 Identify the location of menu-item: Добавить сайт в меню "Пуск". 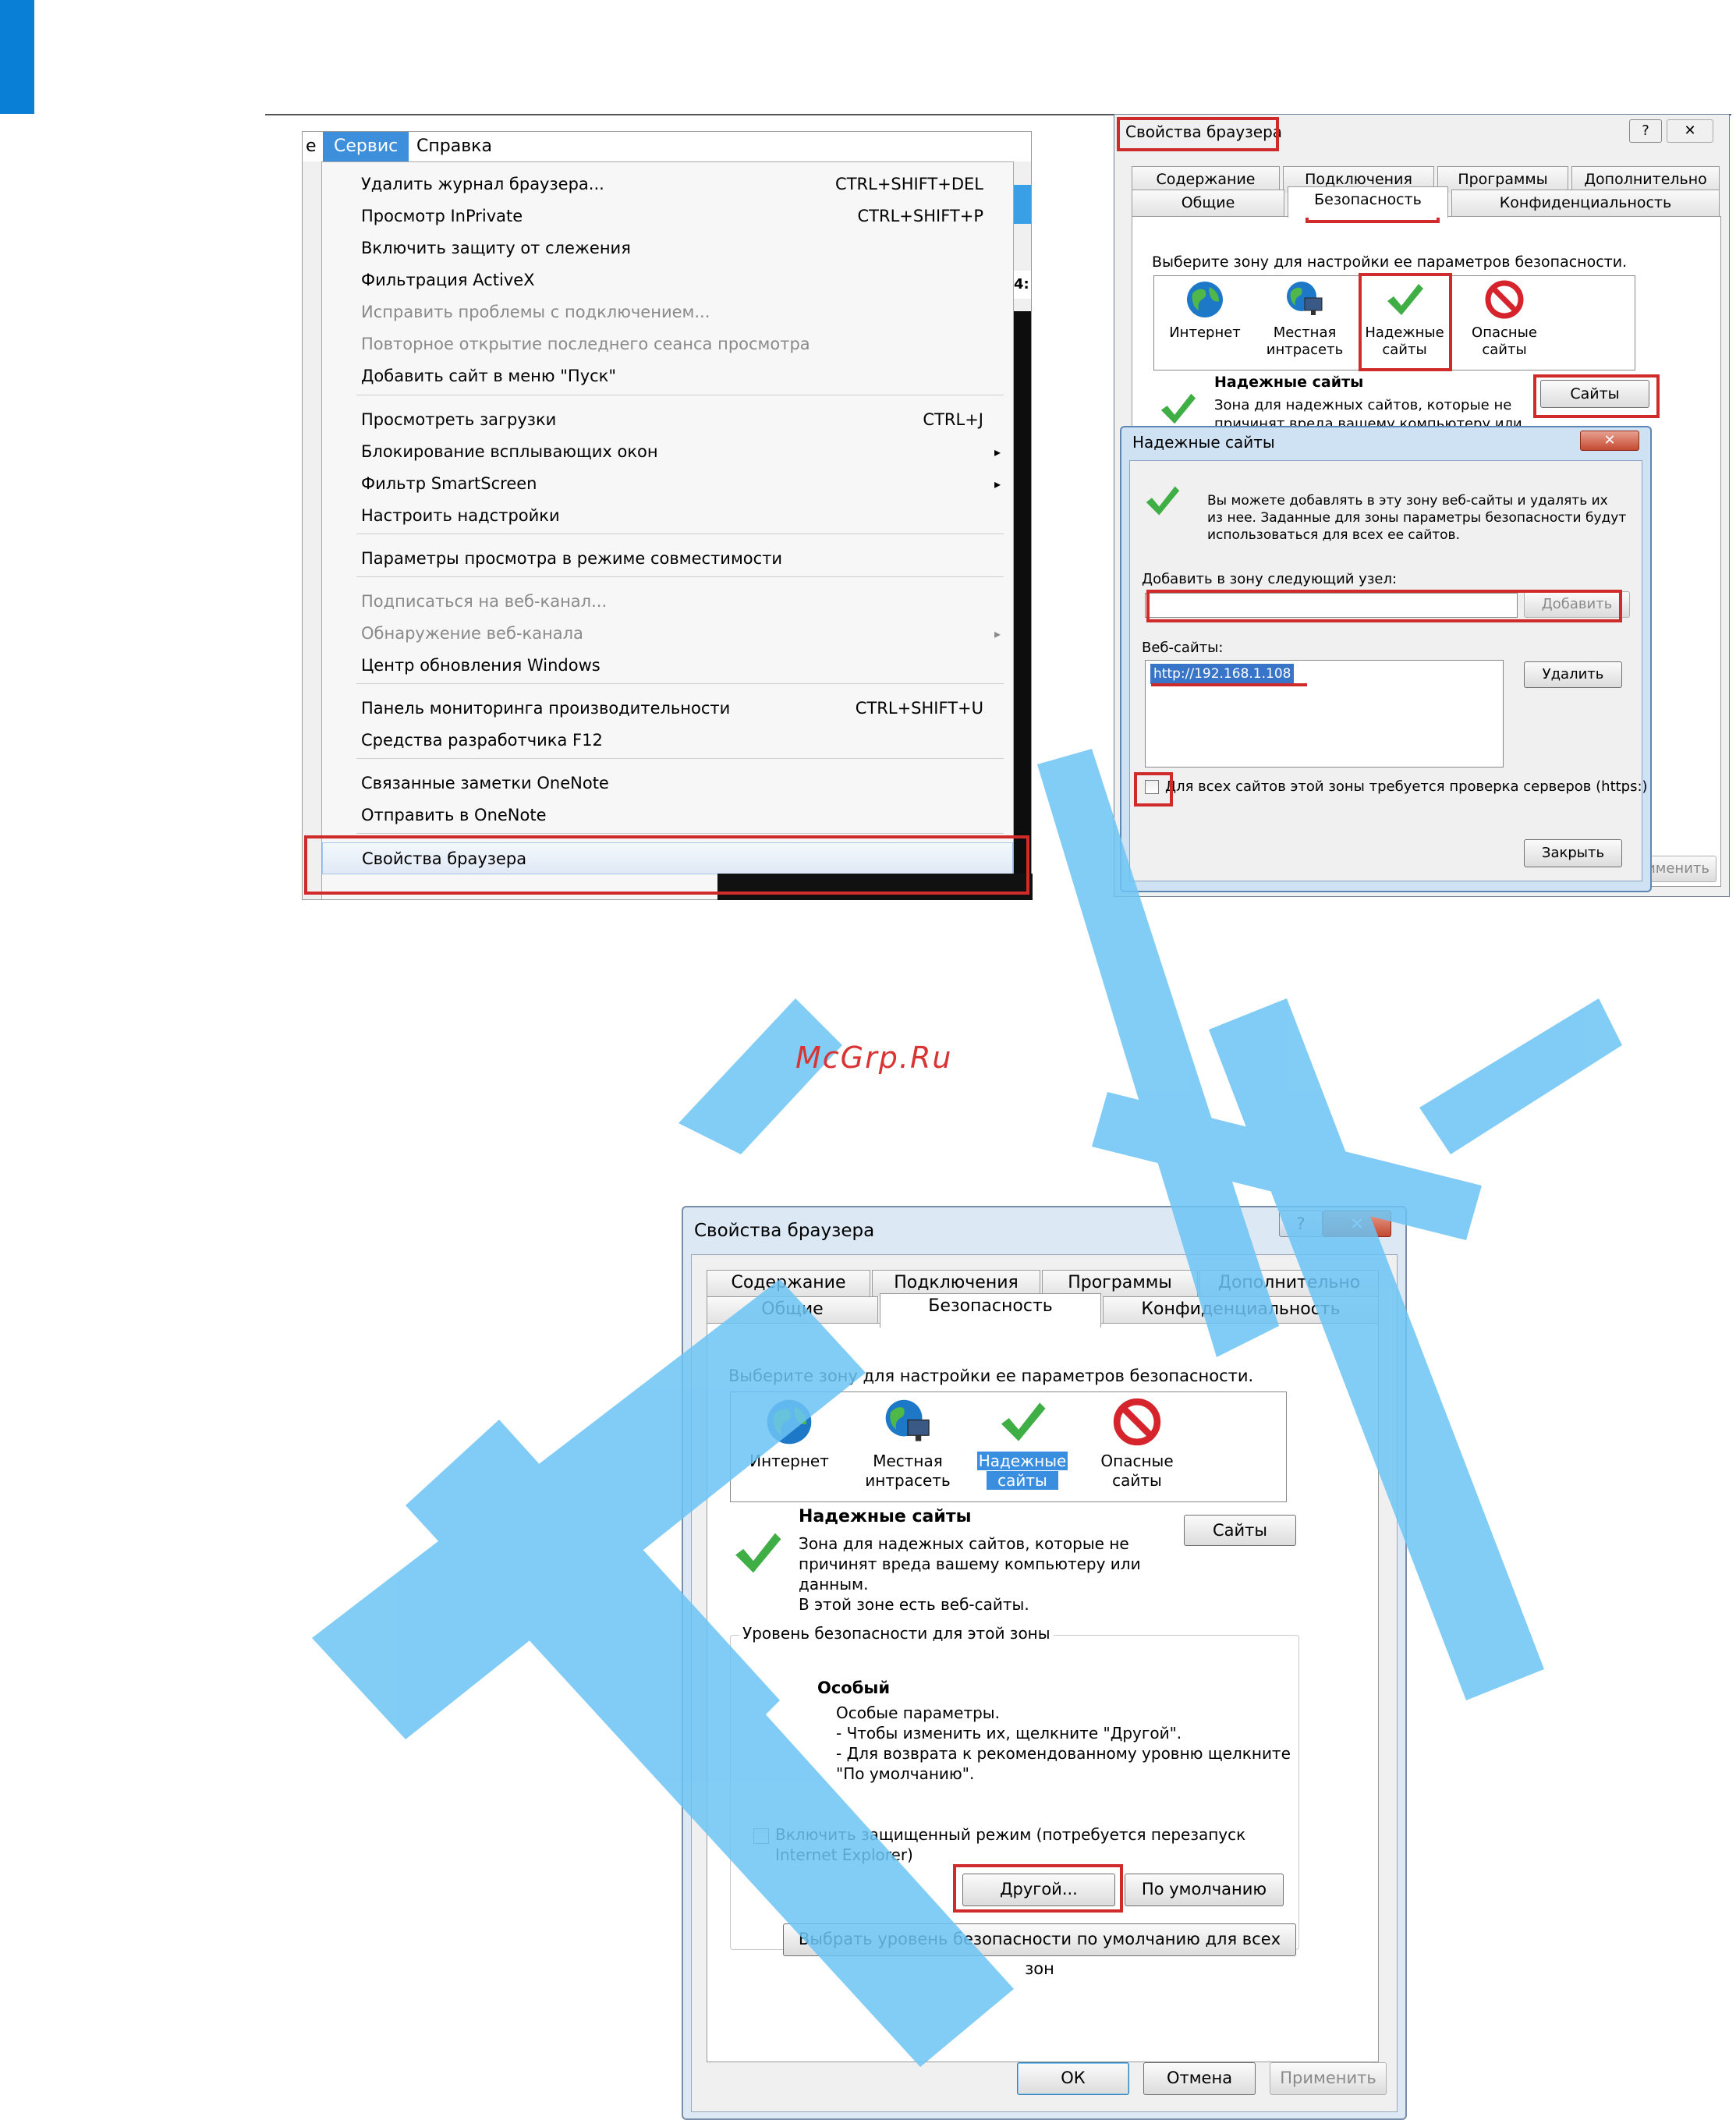
(667, 376).